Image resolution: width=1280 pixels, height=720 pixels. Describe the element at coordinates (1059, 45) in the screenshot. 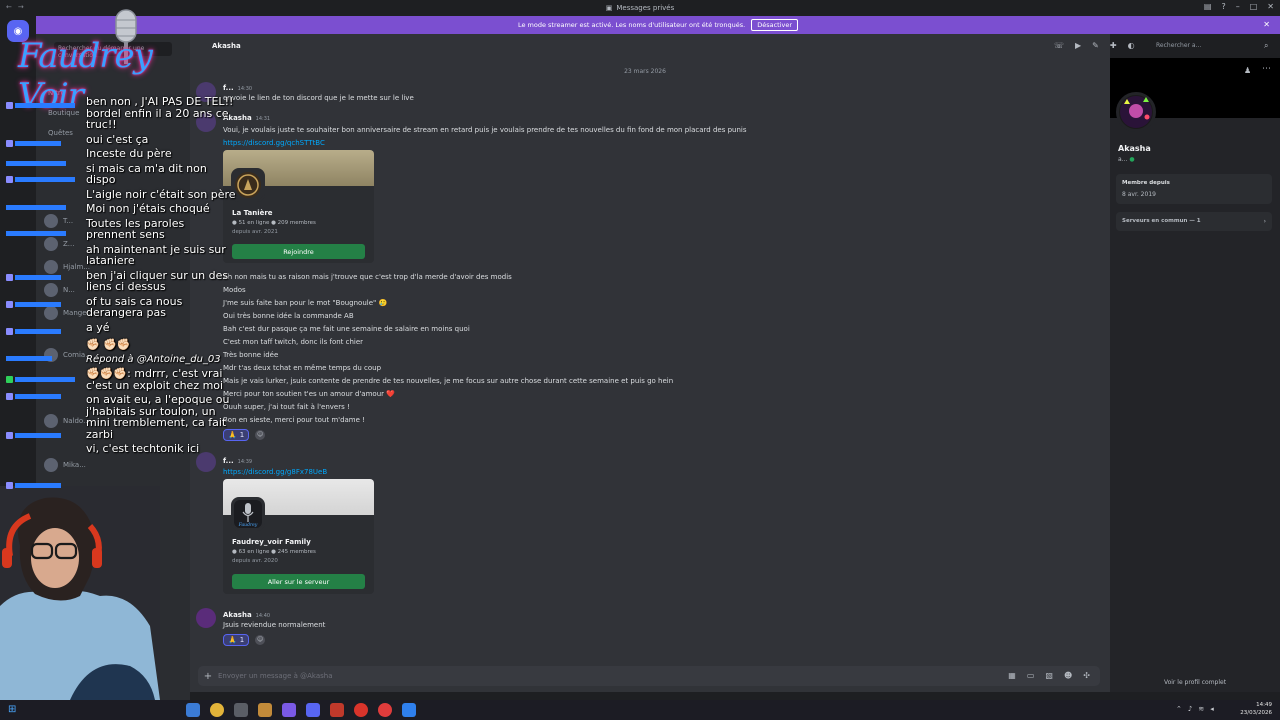

I see `voice-call-icon: ☏` at that location.